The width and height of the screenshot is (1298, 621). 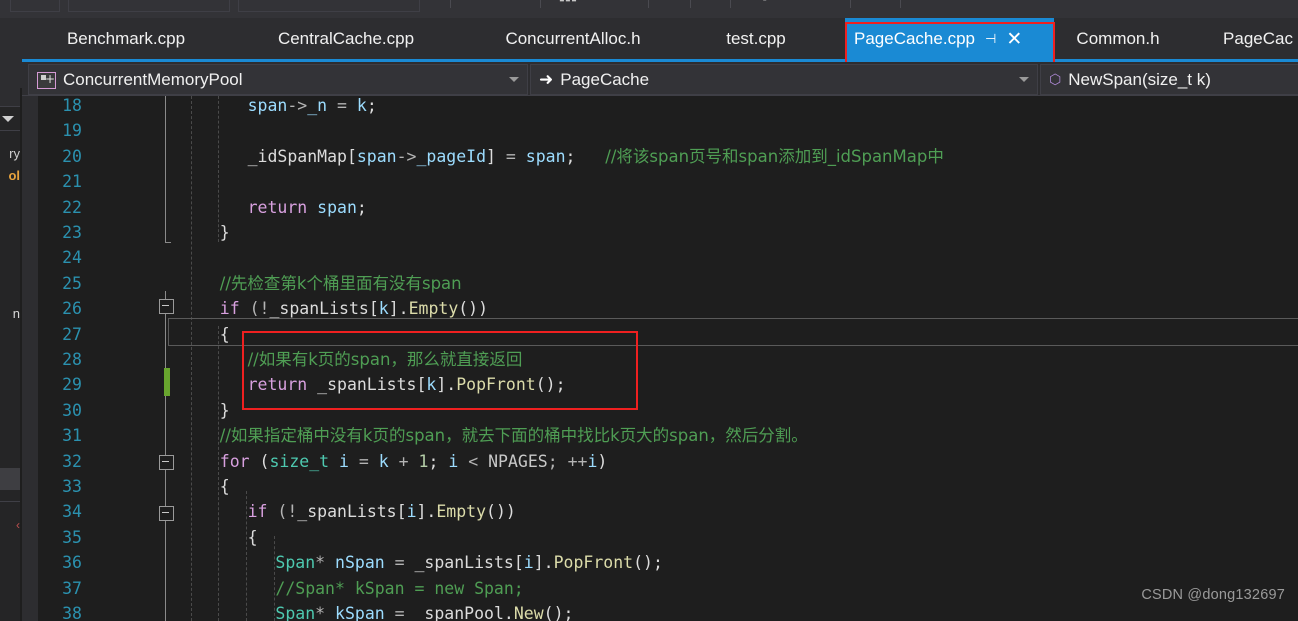 What do you see at coordinates (863, 2) in the screenshot?
I see `toolbar-icon-group-6: ▭` at bounding box center [863, 2].